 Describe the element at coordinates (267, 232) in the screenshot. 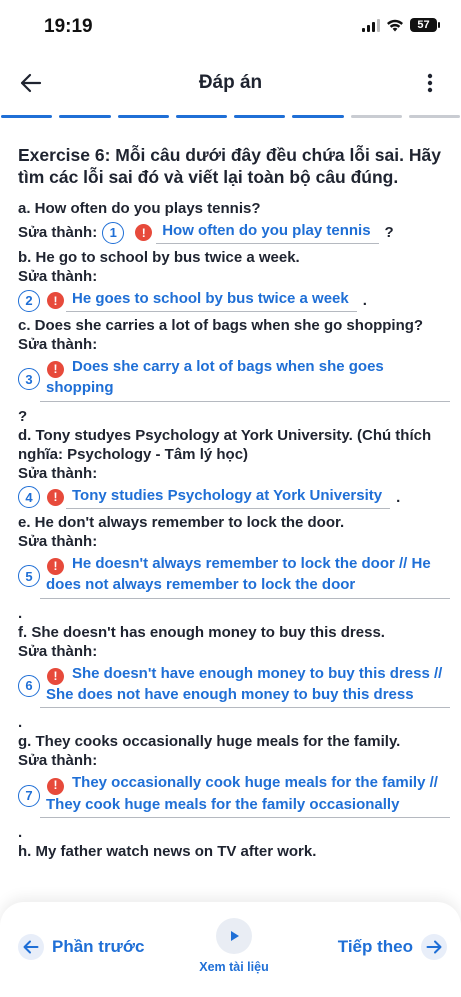

I see `answer-field: How often do you play tennis` at that location.